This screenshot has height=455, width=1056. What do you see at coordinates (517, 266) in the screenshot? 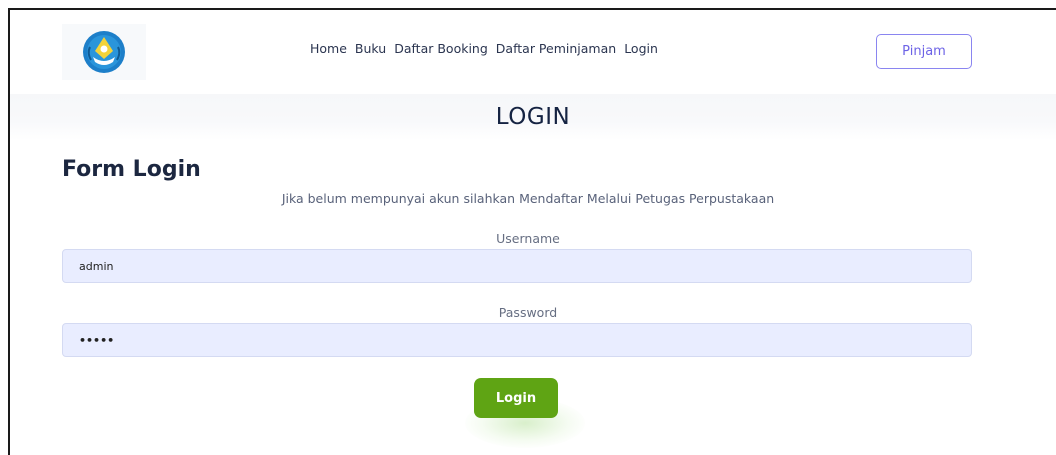
I see `username-input: admin` at bounding box center [517, 266].